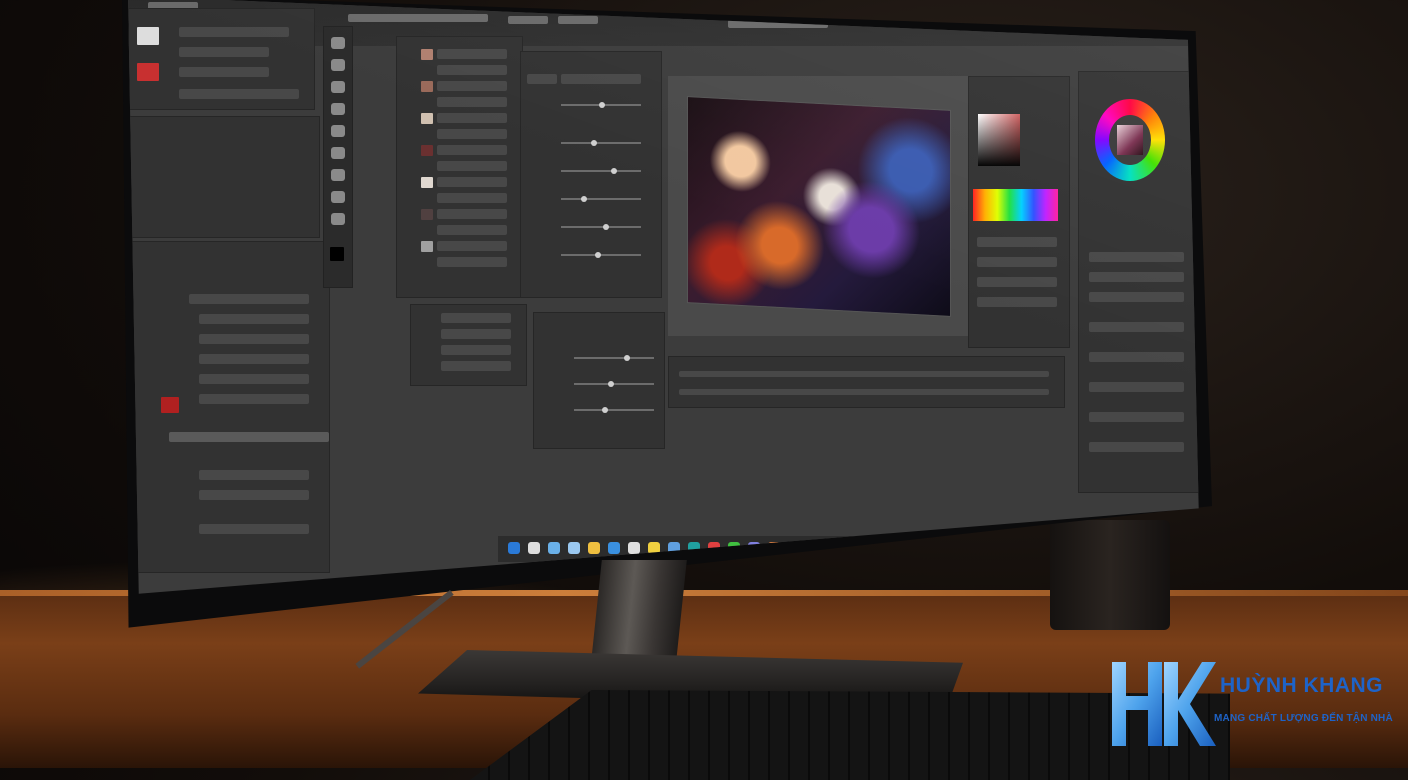  What do you see at coordinates (338, 175) in the screenshot?
I see `gradient-tool-icon` at bounding box center [338, 175].